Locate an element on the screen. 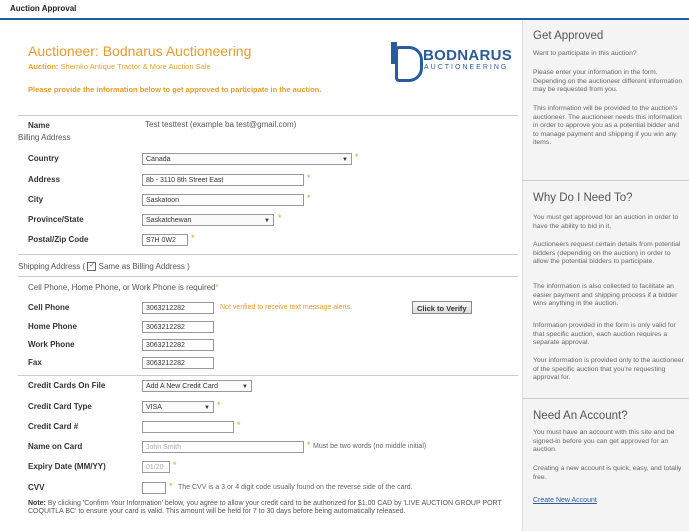  country-row: Country Canada ▼ * is located at coordinates (273, 159).